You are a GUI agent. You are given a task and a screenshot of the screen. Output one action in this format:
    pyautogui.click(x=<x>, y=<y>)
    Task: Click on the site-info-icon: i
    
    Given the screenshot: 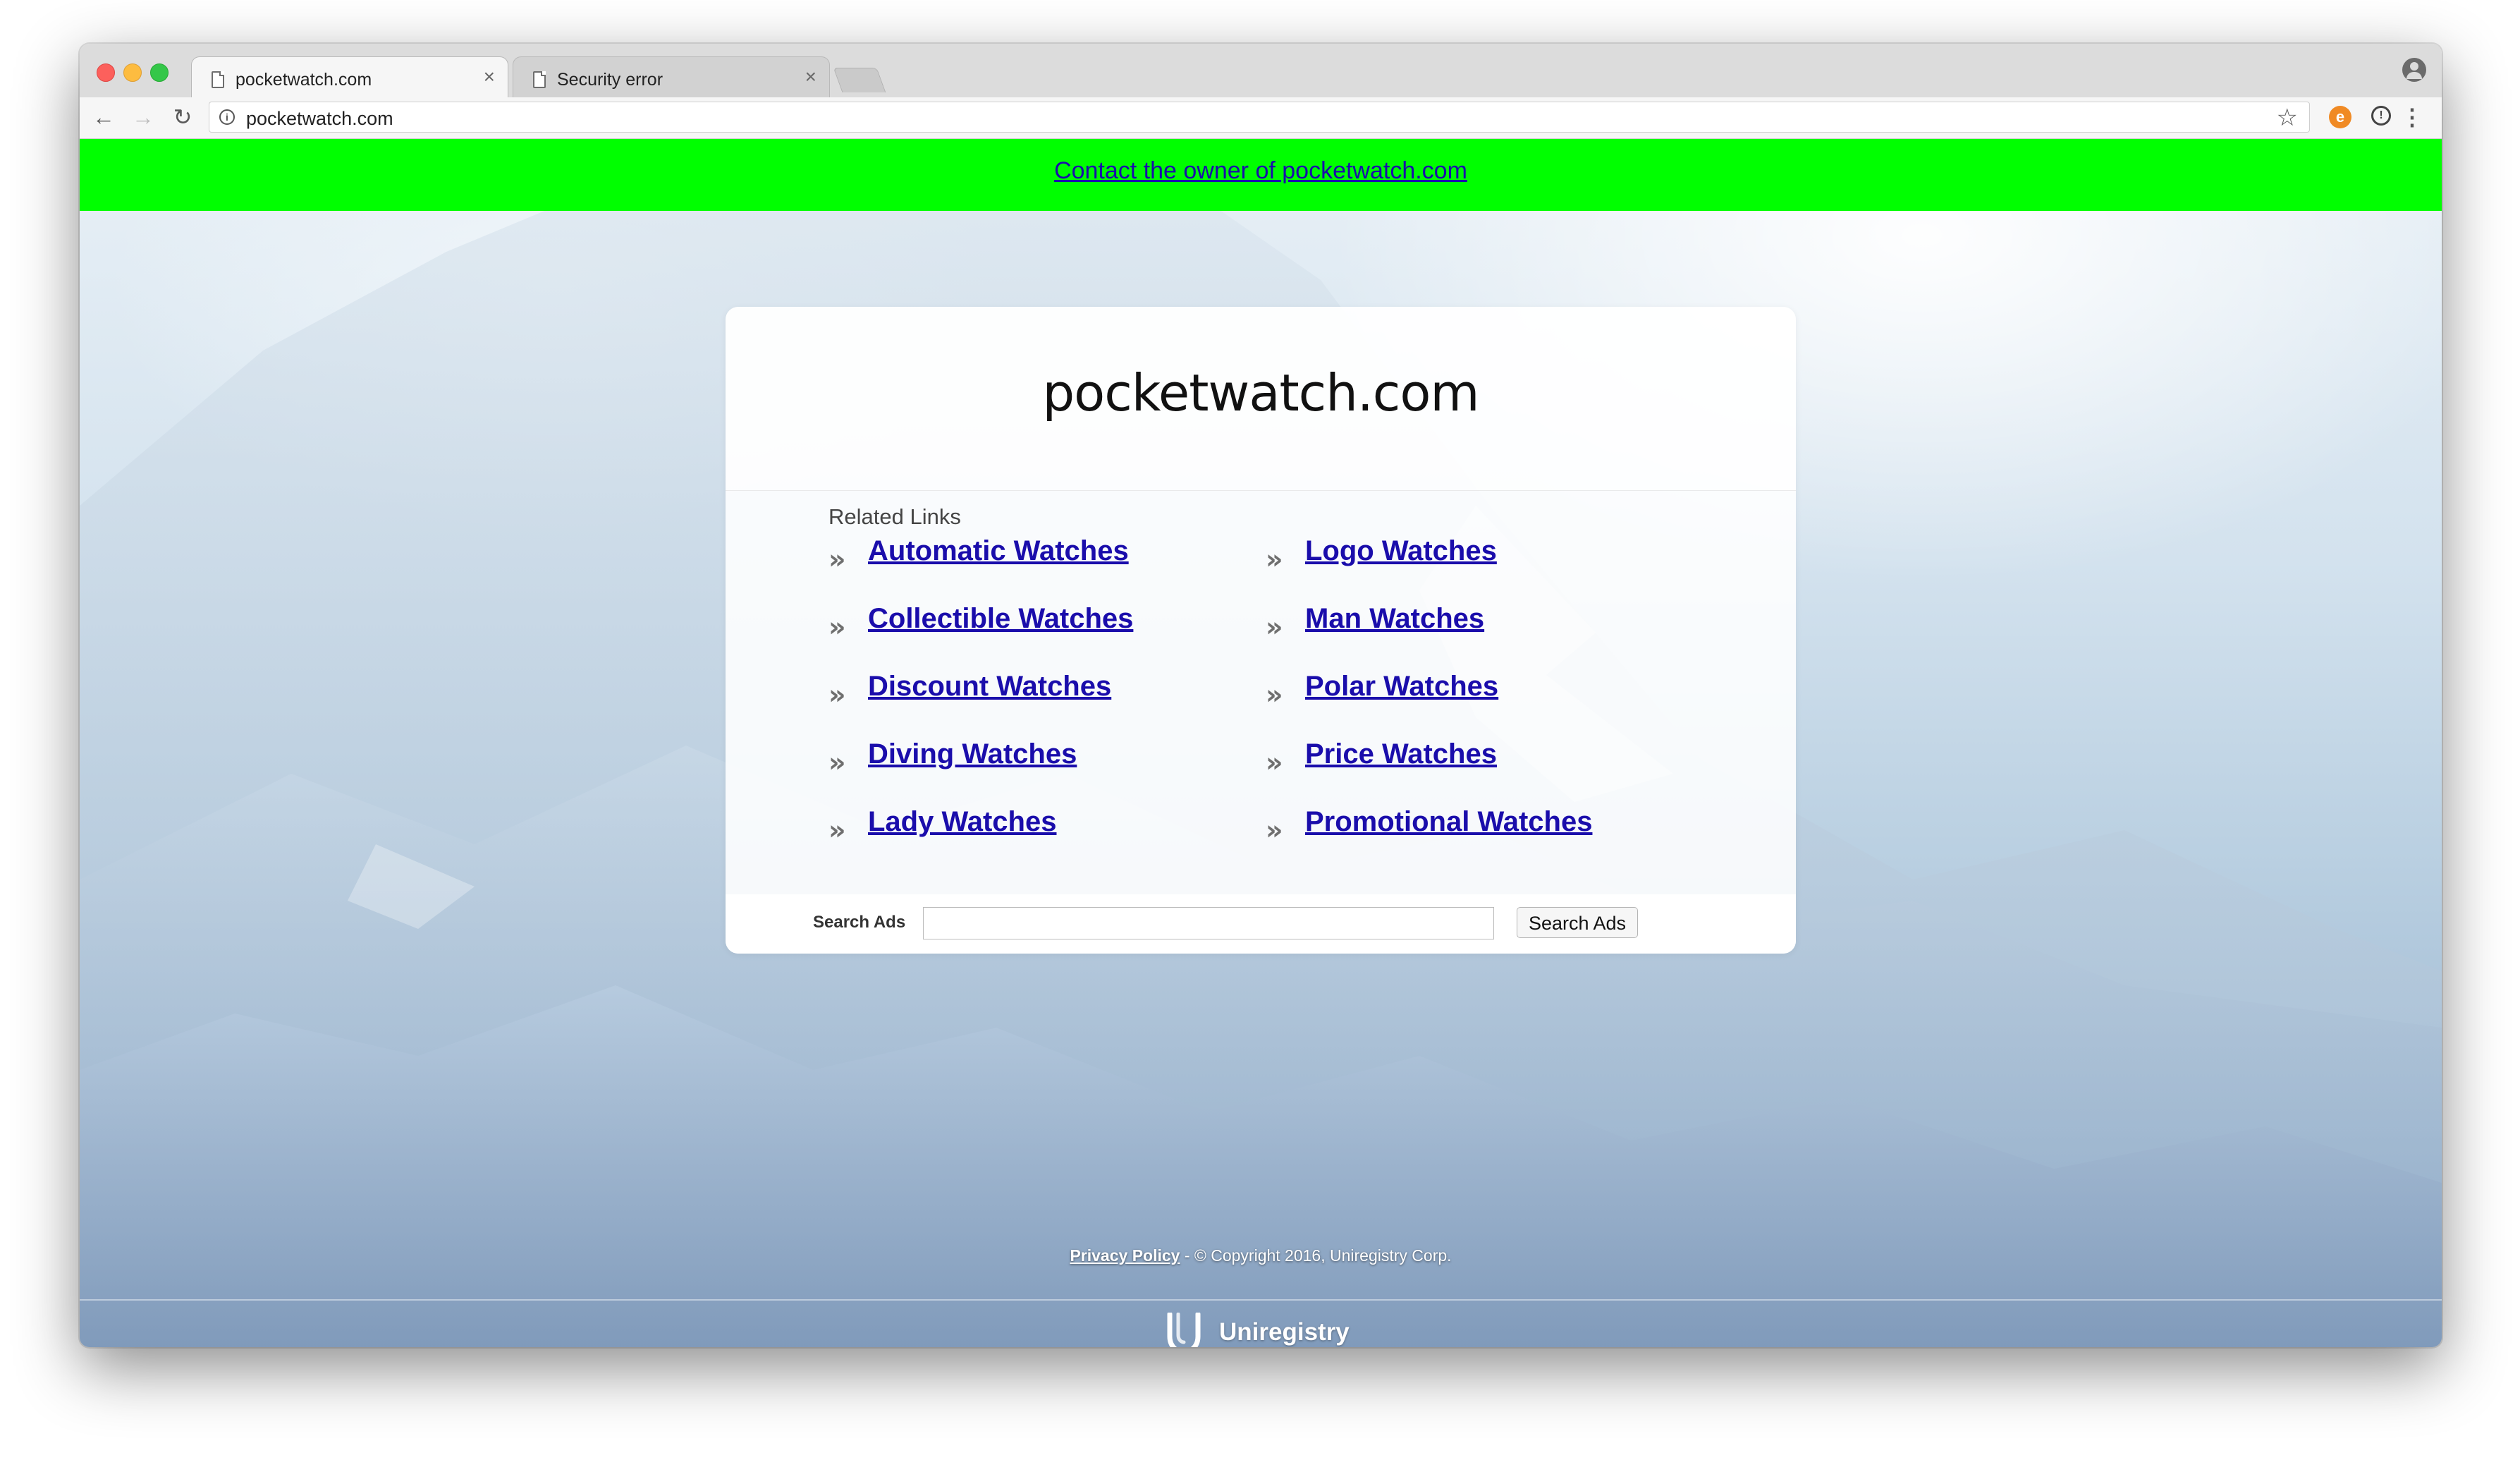 What is the action you would take?
    pyautogui.click(x=227, y=117)
    